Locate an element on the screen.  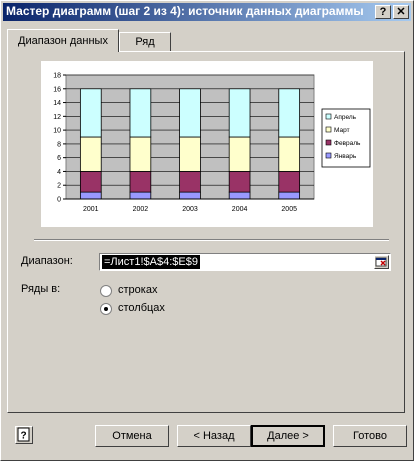
x-tick-label: 2005 is located at coordinates (289, 209).